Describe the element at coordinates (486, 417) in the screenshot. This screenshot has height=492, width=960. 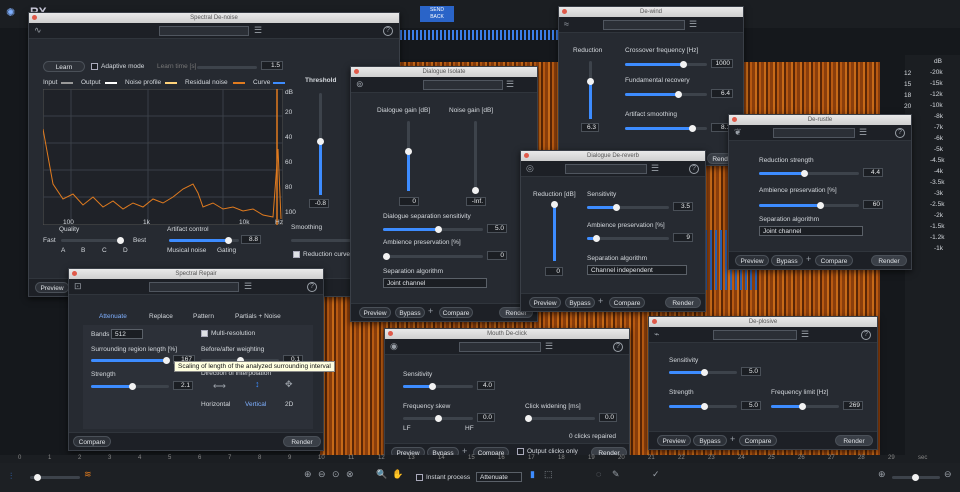
I see `frequency-skew-value: 0.0` at that location.